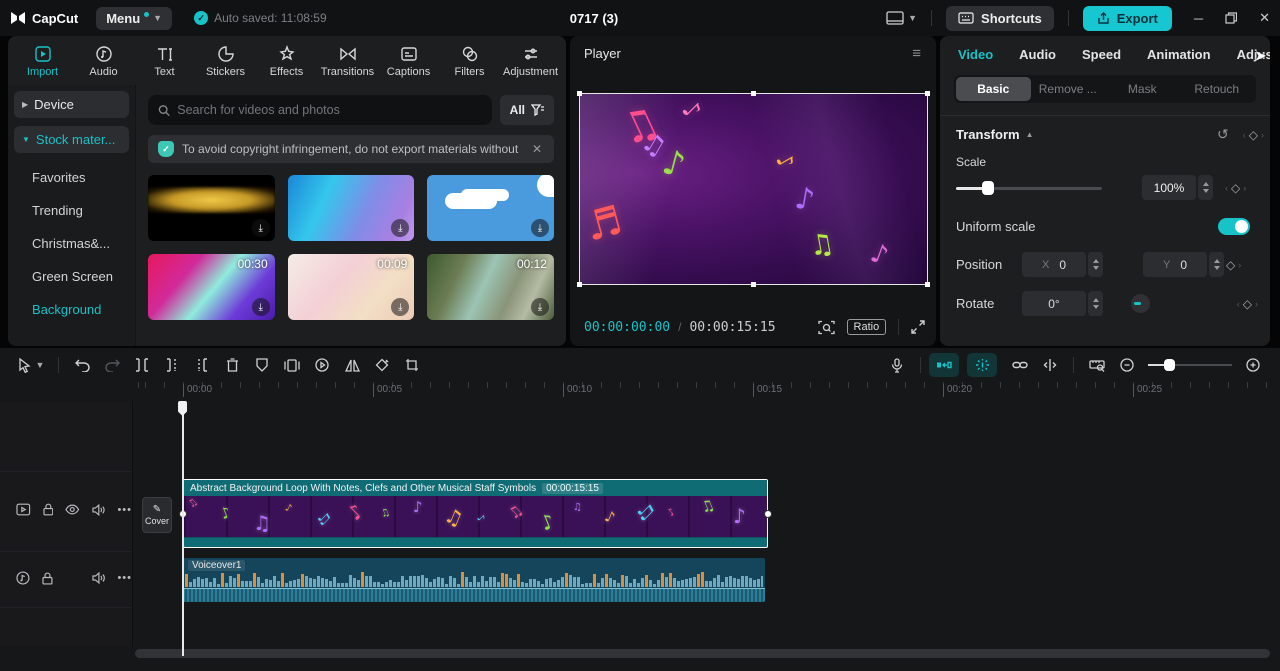 The width and height of the screenshot is (1280, 671). What do you see at coordinates (530, 63) in the screenshot?
I see `tab-adjustment: Adjustment` at bounding box center [530, 63].